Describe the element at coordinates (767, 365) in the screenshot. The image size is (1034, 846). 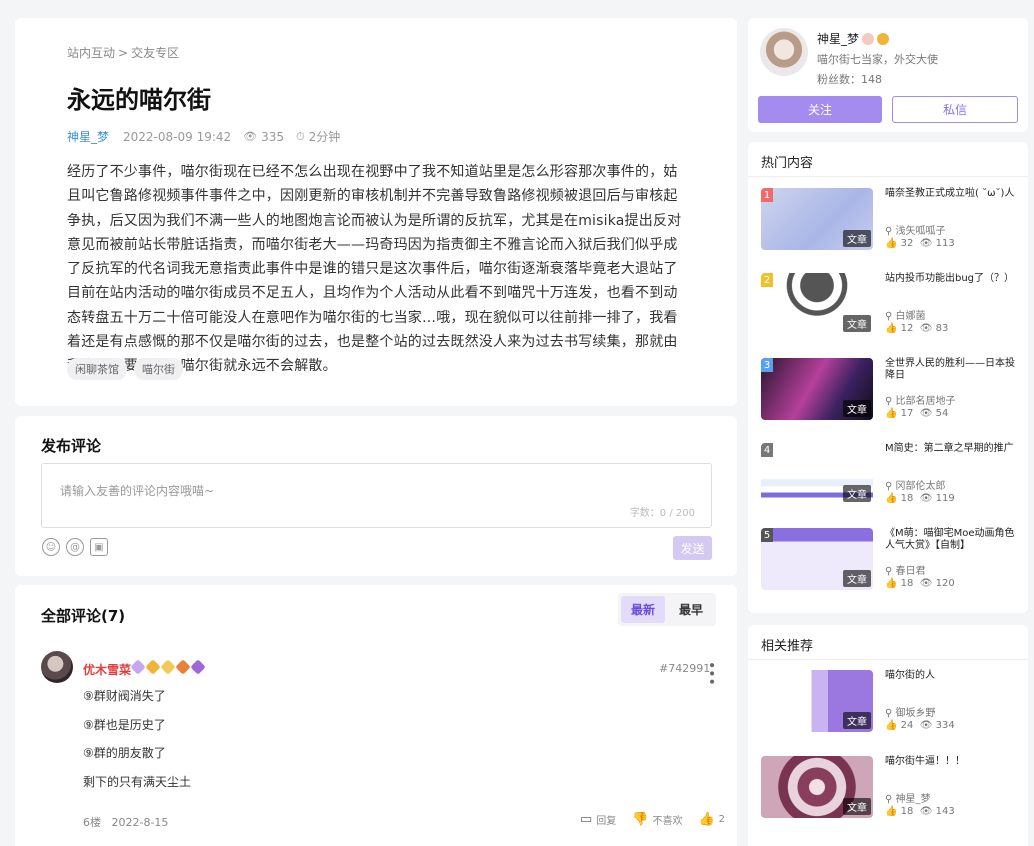
I see `rank-badge: 3` at that location.